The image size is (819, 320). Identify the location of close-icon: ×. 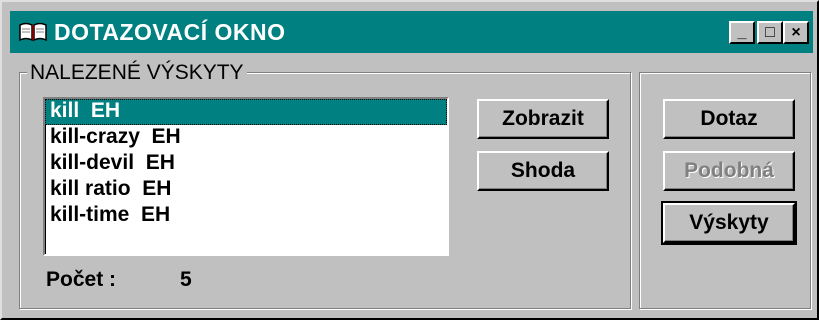
(796, 32).